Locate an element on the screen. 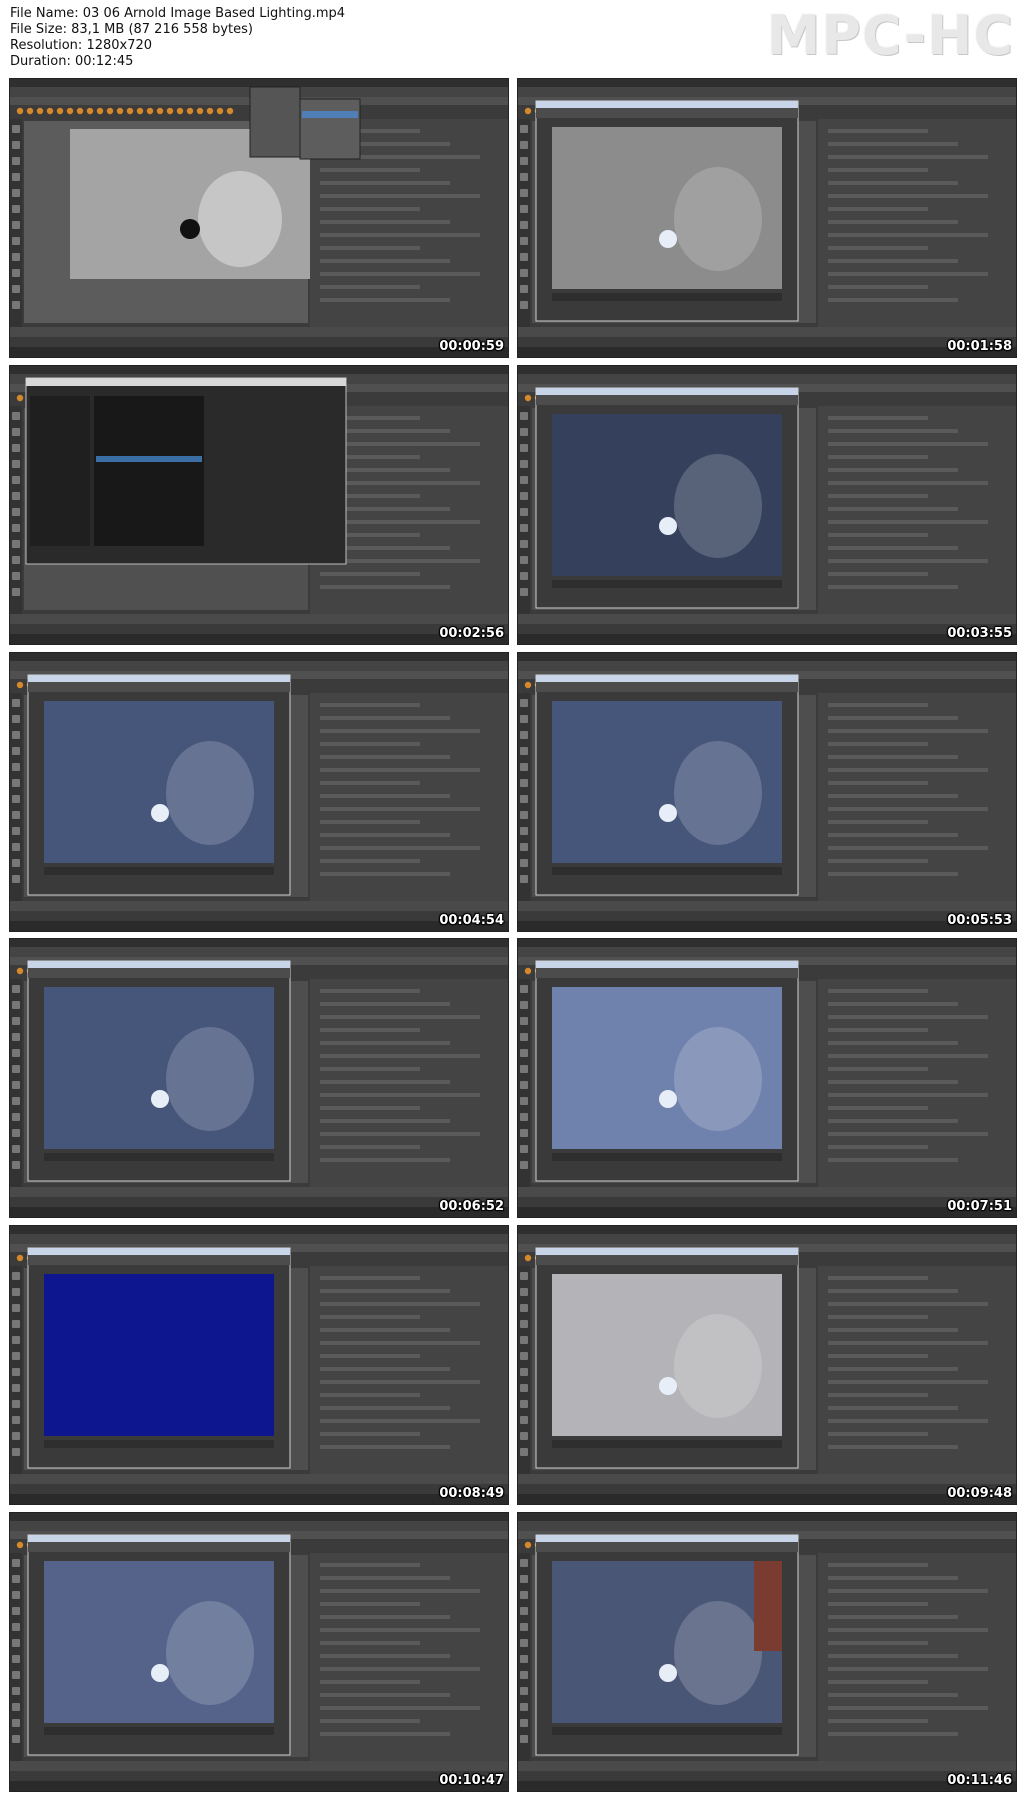 The width and height of the screenshot is (1024, 1798). rendered-image is located at coordinates (159, 1355).